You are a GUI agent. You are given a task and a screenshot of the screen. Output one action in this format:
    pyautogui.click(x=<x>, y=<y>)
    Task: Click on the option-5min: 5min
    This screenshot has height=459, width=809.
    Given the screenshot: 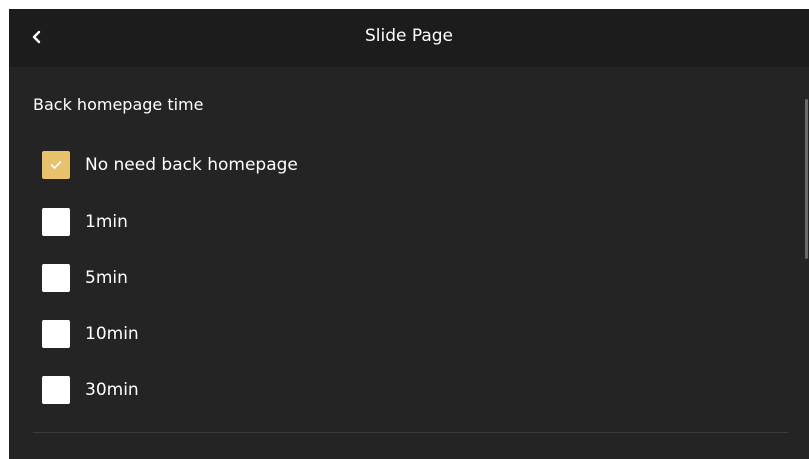 What is the action you would take?
    pyautogui.click(x=85, y=278)
    